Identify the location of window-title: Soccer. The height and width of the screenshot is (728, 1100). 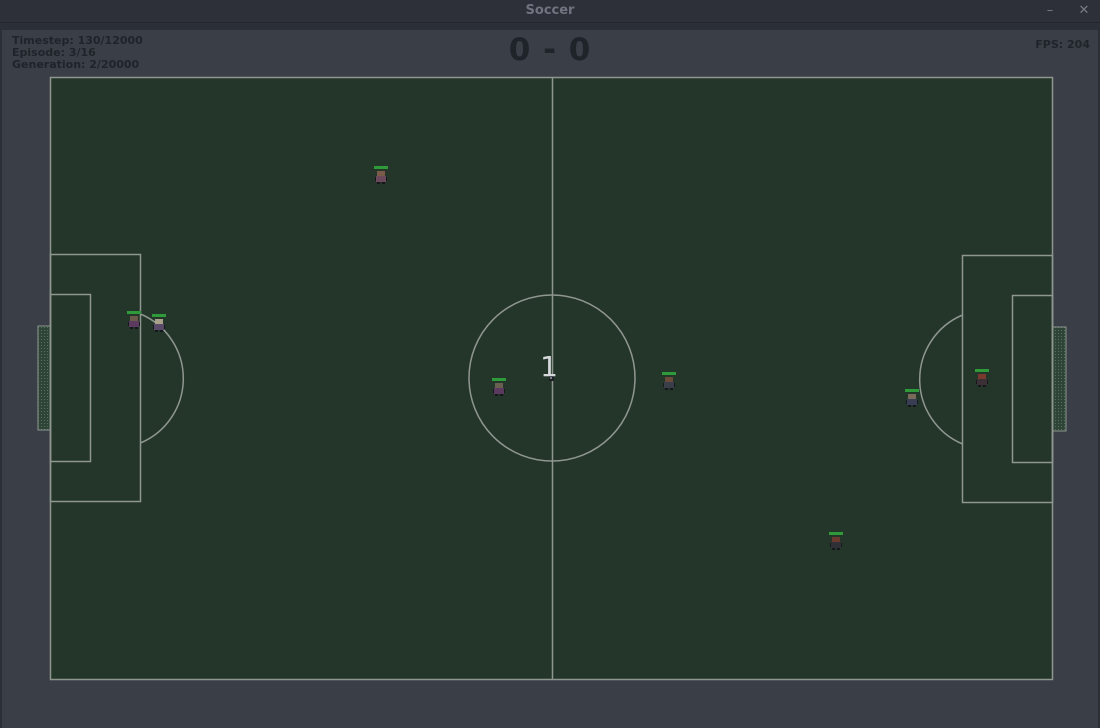
(550, 10).